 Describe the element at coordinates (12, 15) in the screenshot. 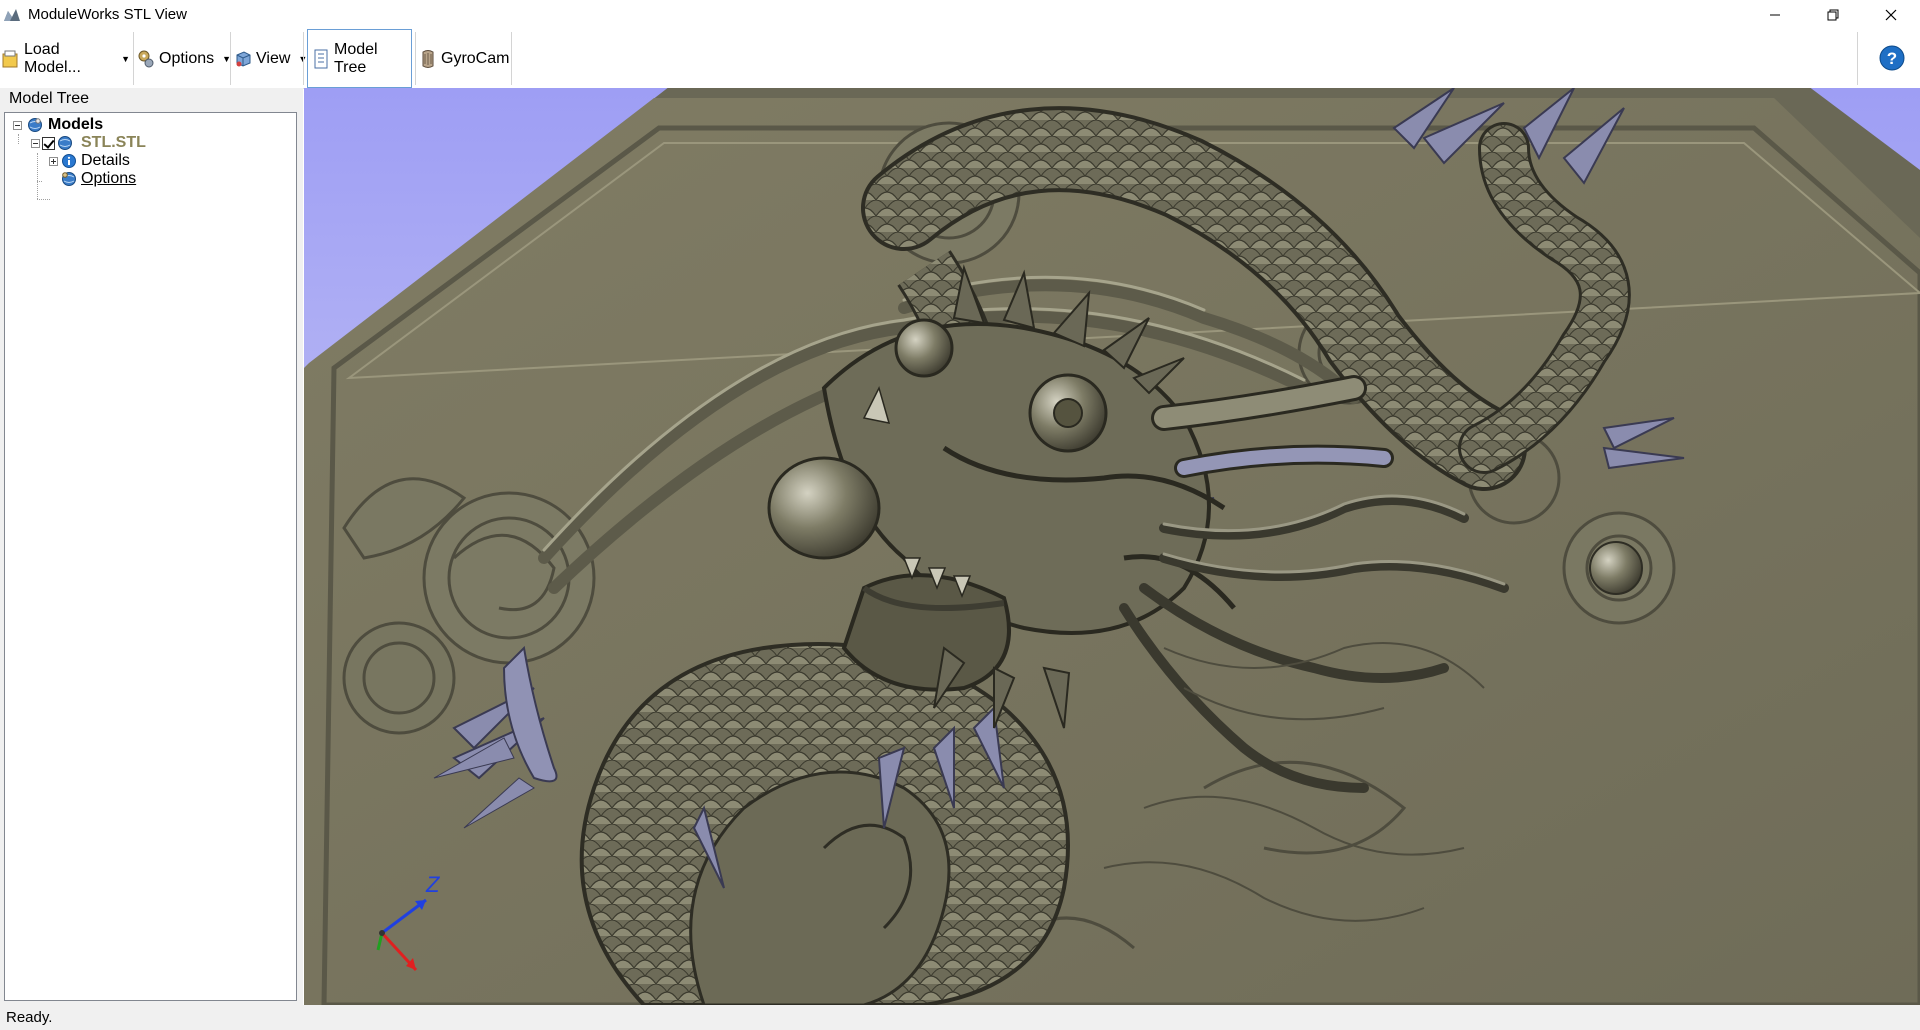

I see `moduleworks-logo-icon` at that location.